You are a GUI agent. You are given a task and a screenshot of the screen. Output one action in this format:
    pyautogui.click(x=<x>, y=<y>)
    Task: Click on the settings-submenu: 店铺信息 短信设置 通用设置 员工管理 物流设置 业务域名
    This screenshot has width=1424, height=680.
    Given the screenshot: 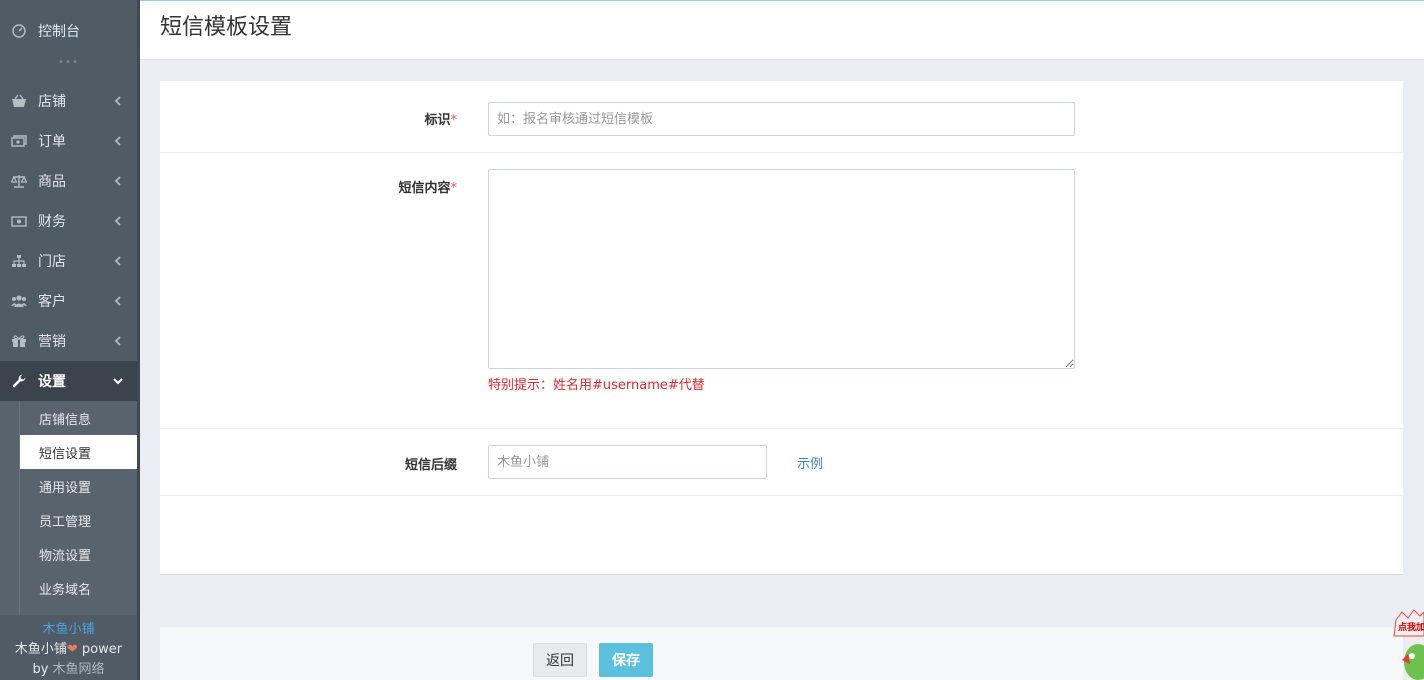 What is the action you would take?
    pyautogui.click(x=70, y=508)
    